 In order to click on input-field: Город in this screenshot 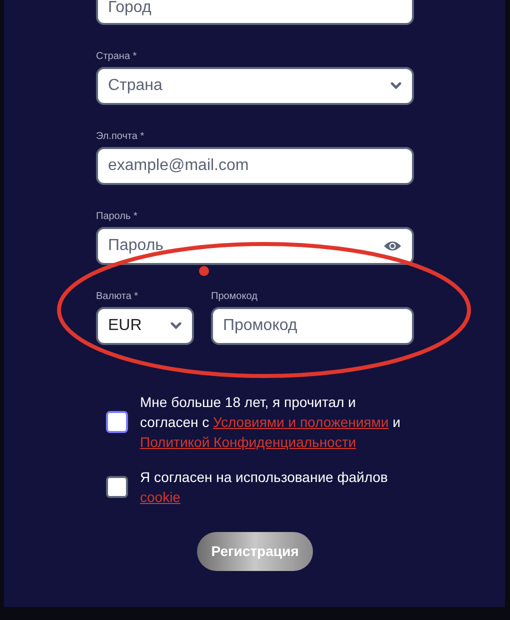, I will do `click(255, 12)`.